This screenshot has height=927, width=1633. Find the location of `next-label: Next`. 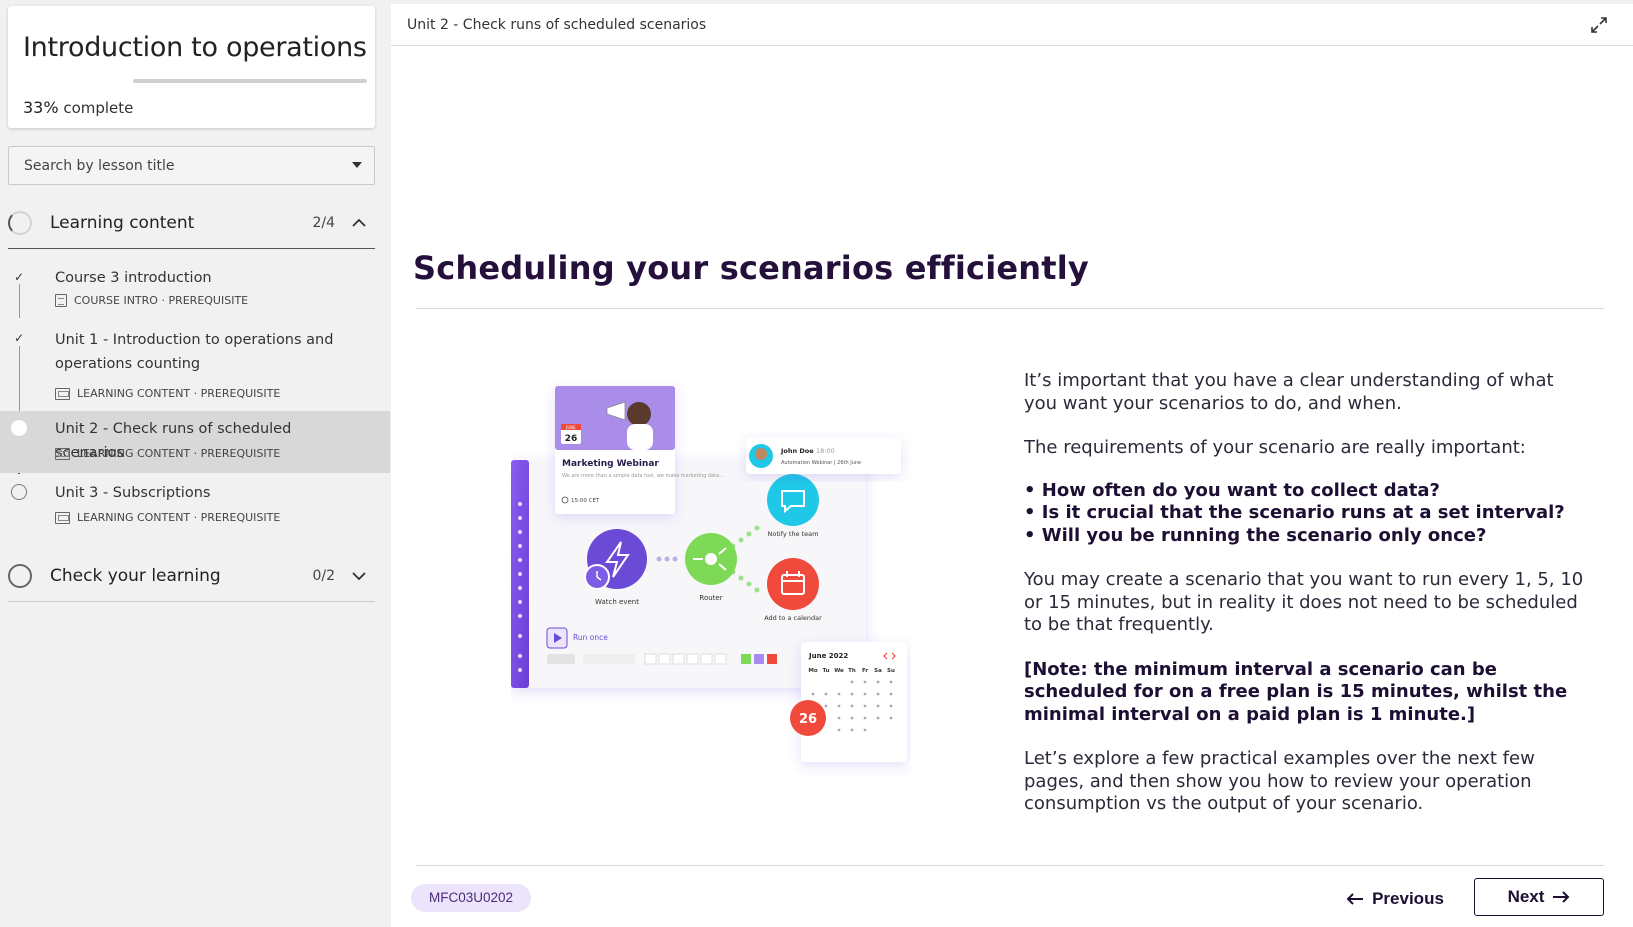

next-label: Next is located at coordinates (1526, 896).